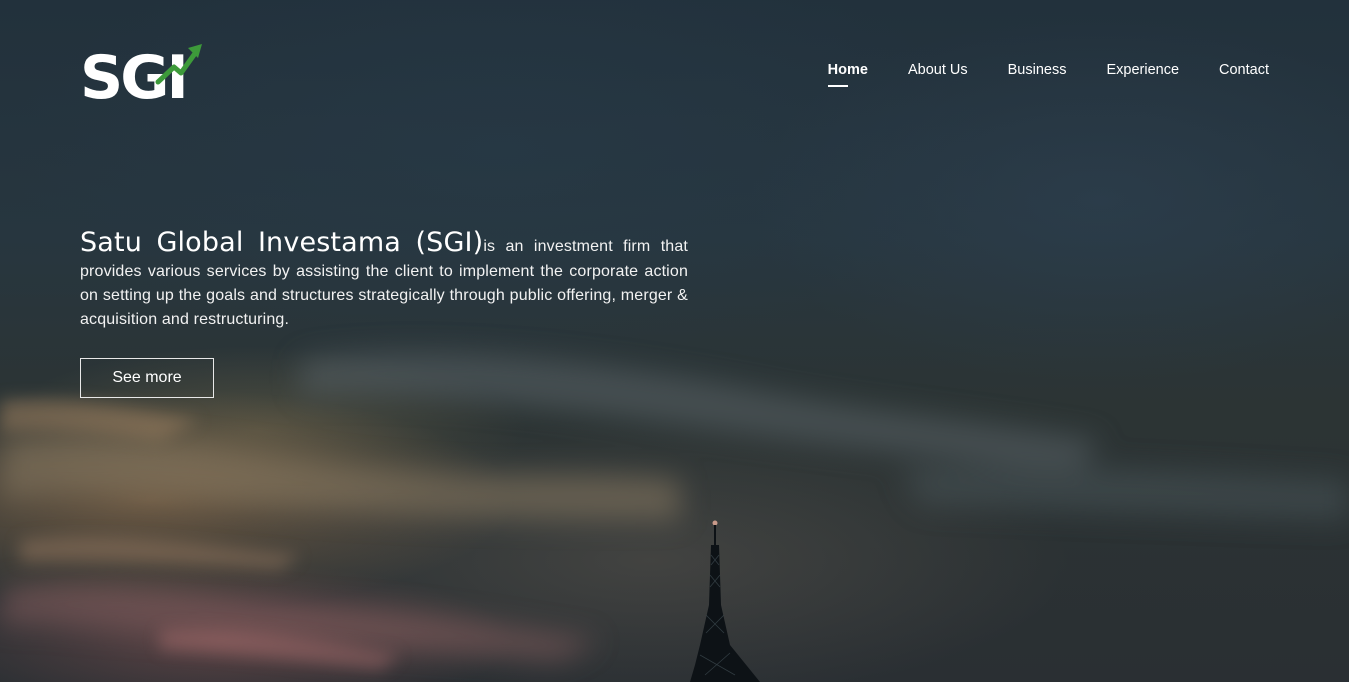  Describe the element at coordinates (847, 73) in the screenshot. I see `nav-home: Home` at that location.